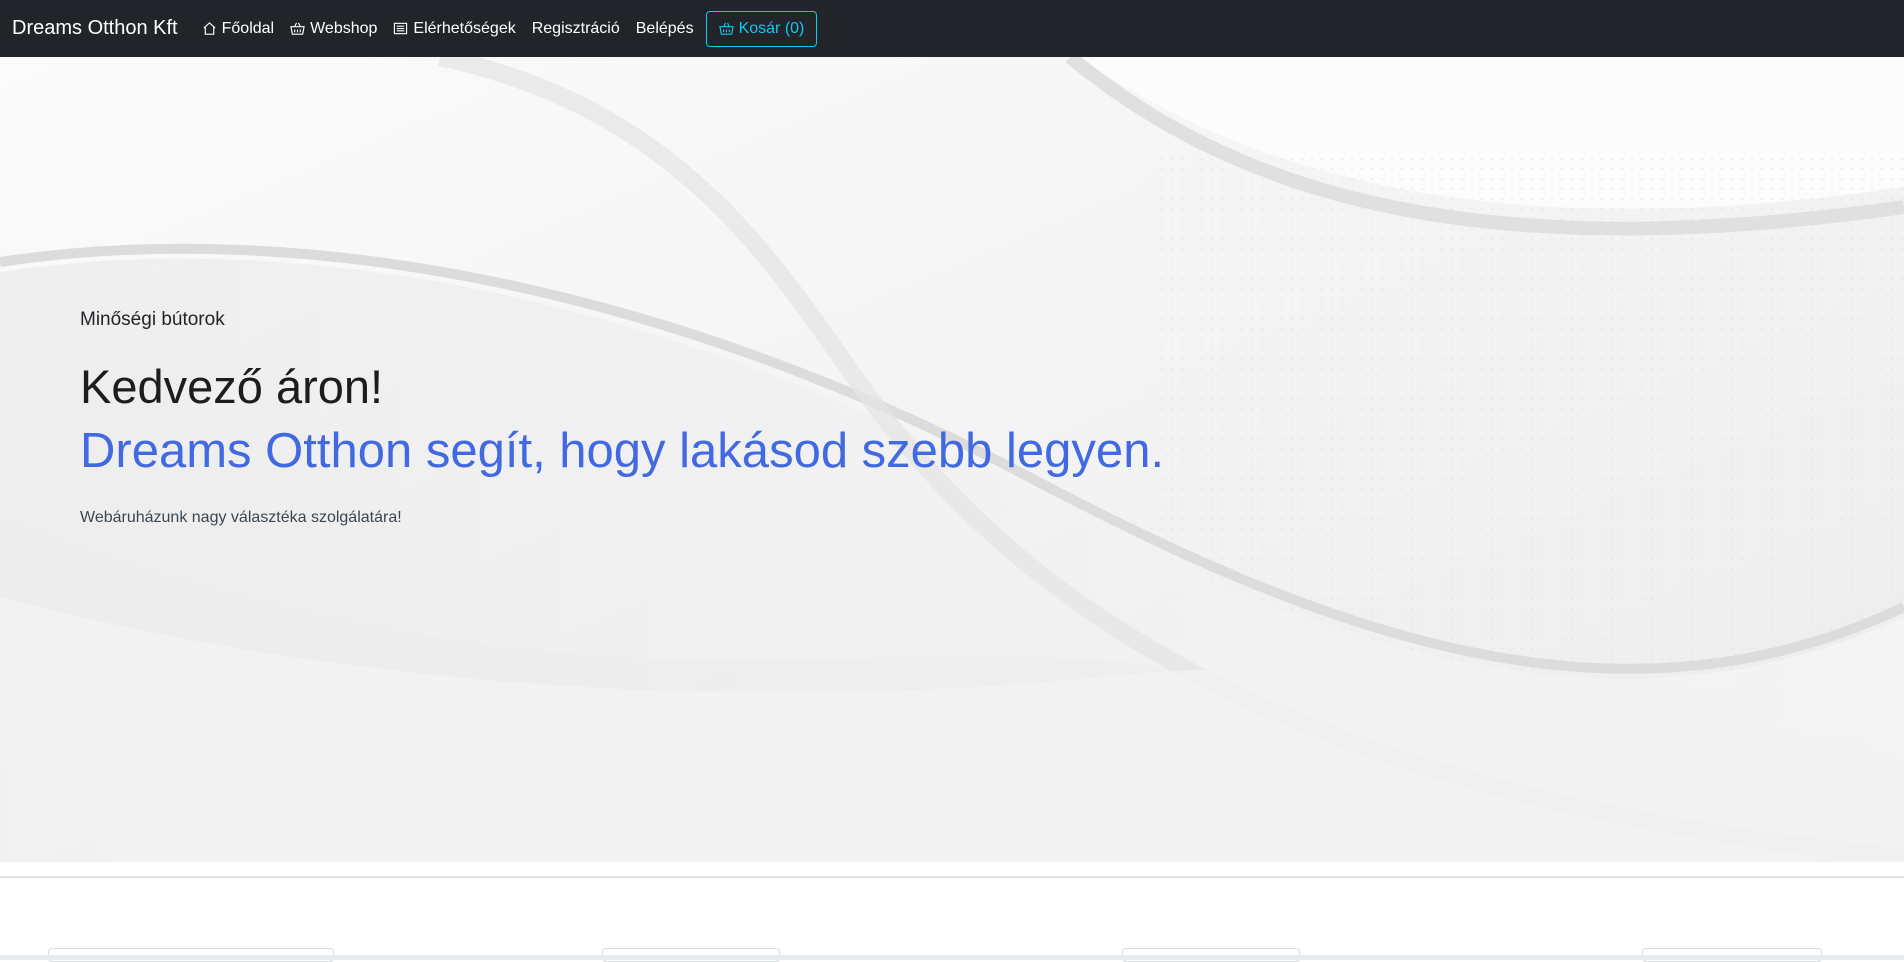 The height and width of the screenshot is (962, 1904). Describe the element at coordinates (952, 957) in the screenshot. I see `bottom-scroll-edge` at that location.